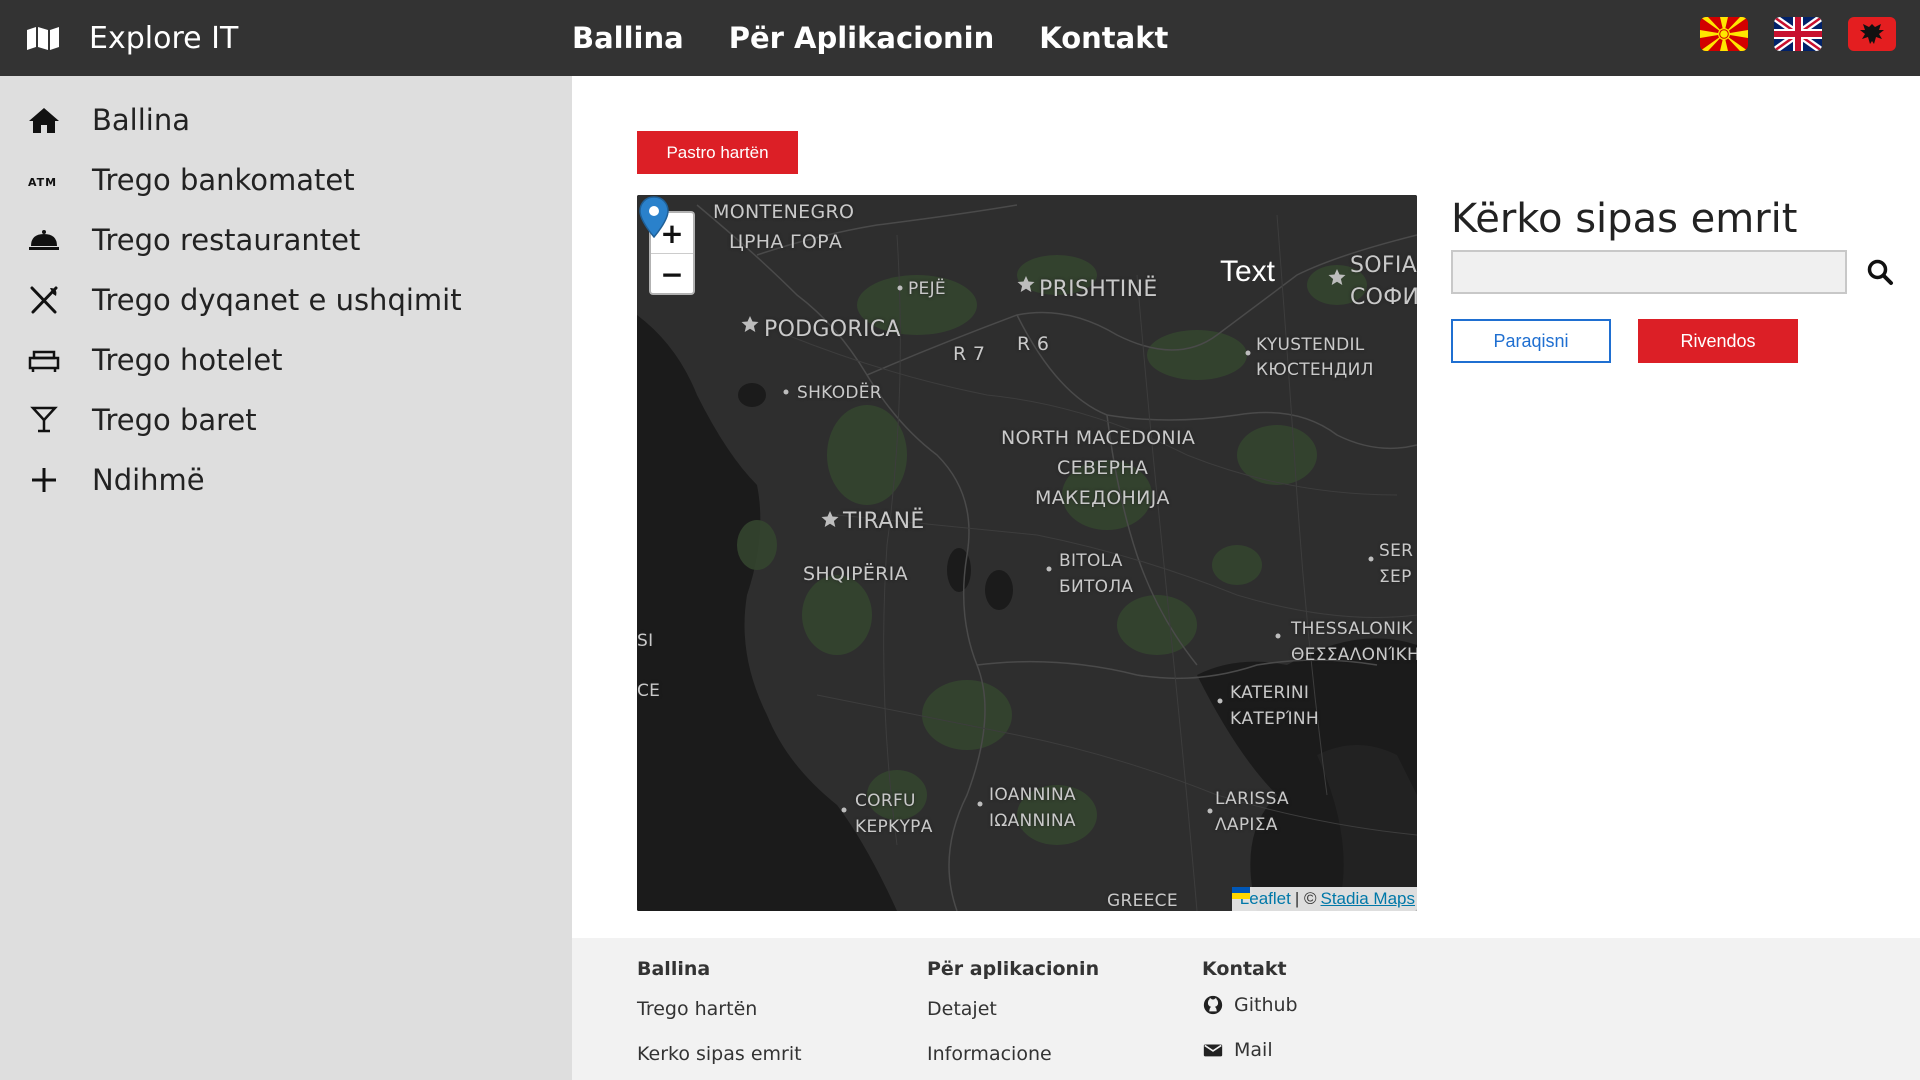  Describe the element at coordinates (674, 969) in the screenshot. I see `footer-heading-home: Ballina` at that location.